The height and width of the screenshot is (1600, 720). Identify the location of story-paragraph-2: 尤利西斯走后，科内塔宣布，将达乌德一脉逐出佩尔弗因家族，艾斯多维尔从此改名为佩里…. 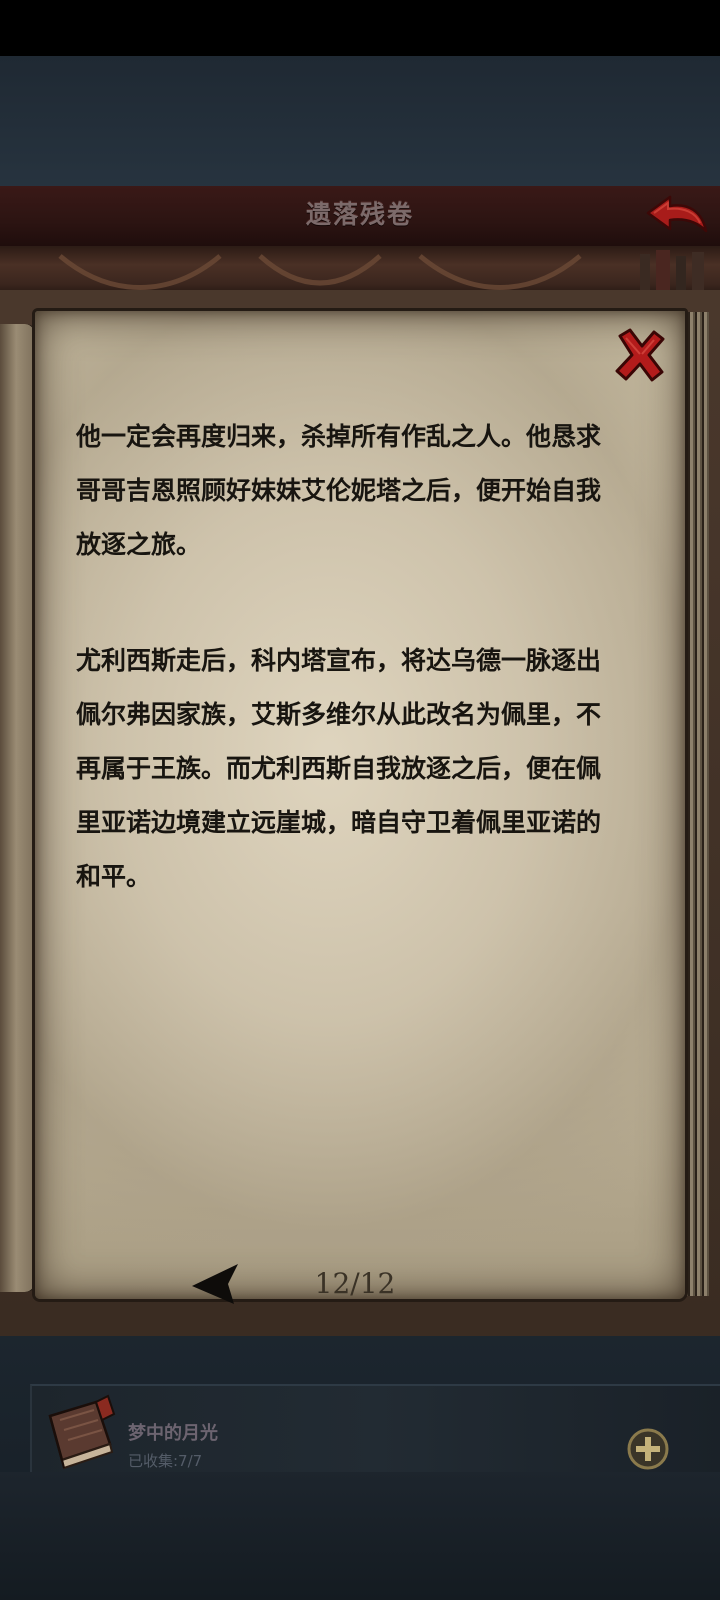
(339, 768).